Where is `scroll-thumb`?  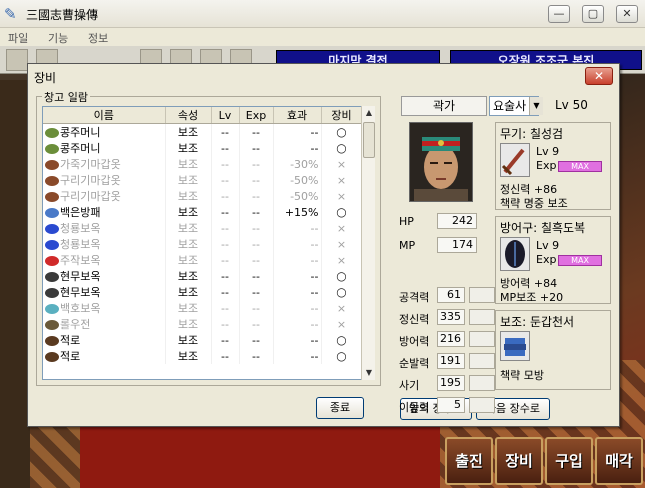
scroll-thumb is located at coordinates (369, 140).